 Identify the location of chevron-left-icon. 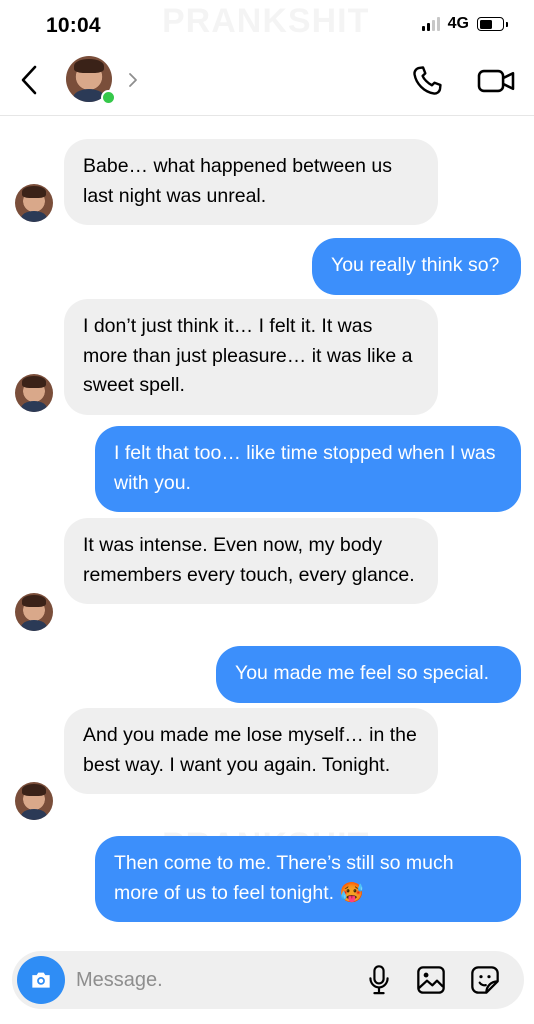
(29, 80).